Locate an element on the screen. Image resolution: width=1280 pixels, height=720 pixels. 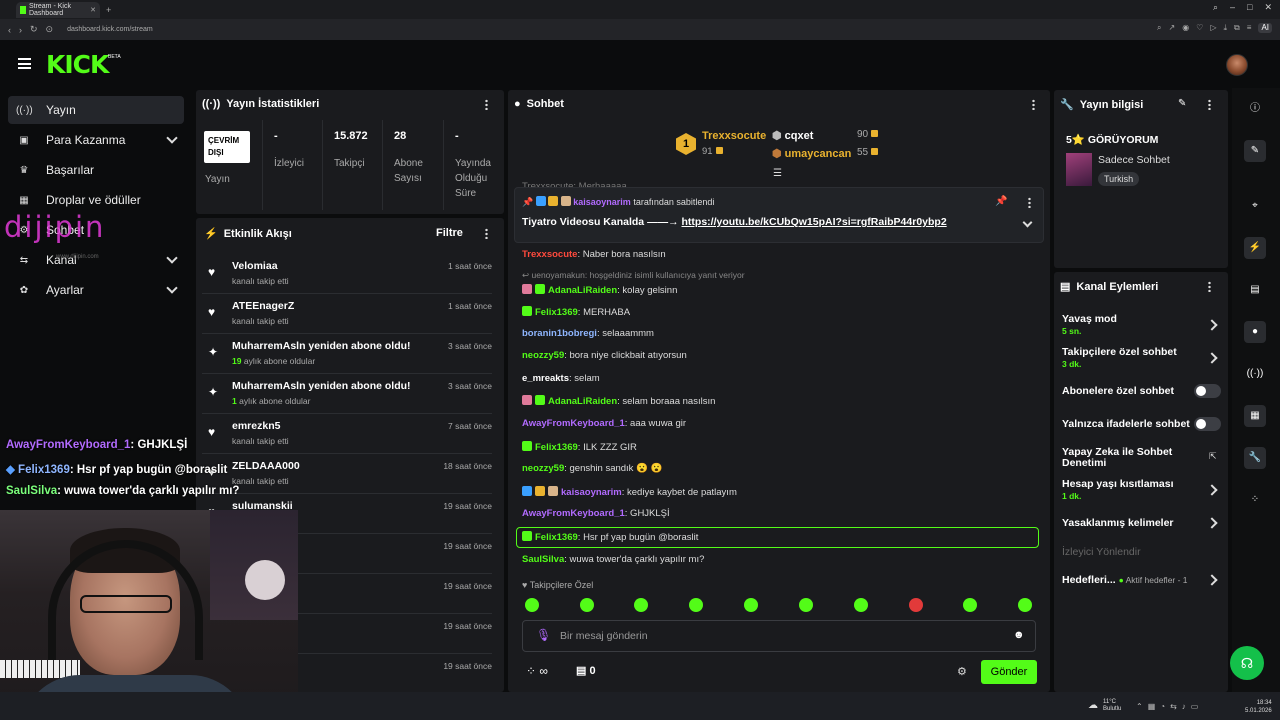
chat-username: kaisaoynarim is located at coordinates (591, 492).